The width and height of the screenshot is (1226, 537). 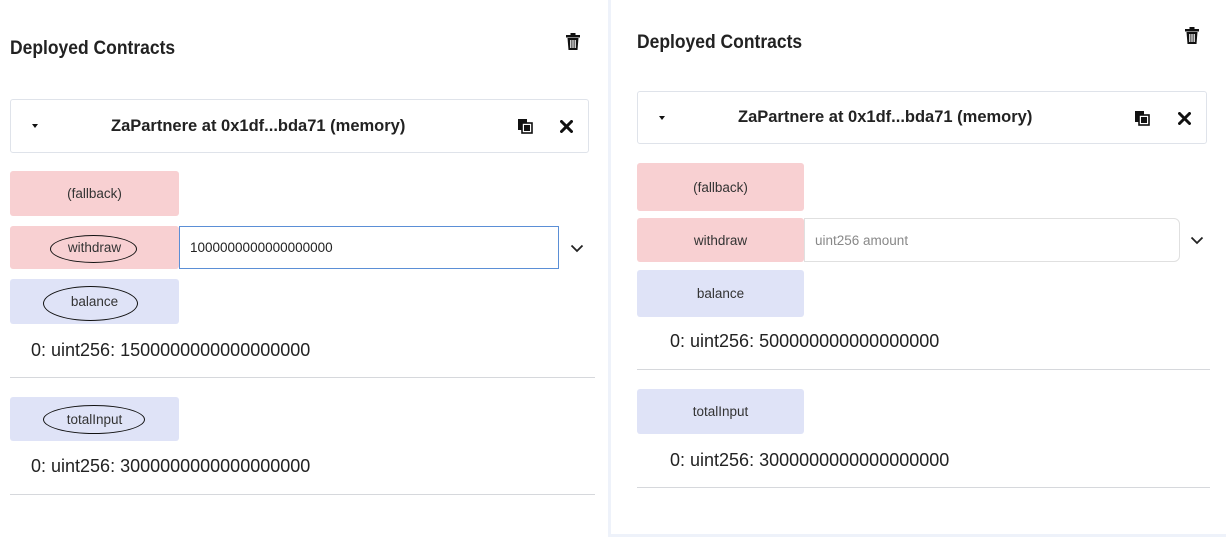 I want to click on balance-result: 0: uint256: 500000000000000000, so click(x=805, y=341).